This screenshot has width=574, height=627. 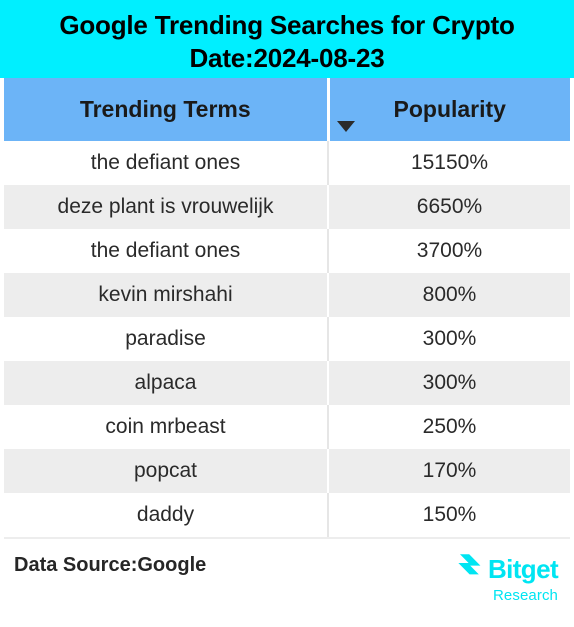 I want to click on brand-lockup: Bitget, so click(x=508, y=569).